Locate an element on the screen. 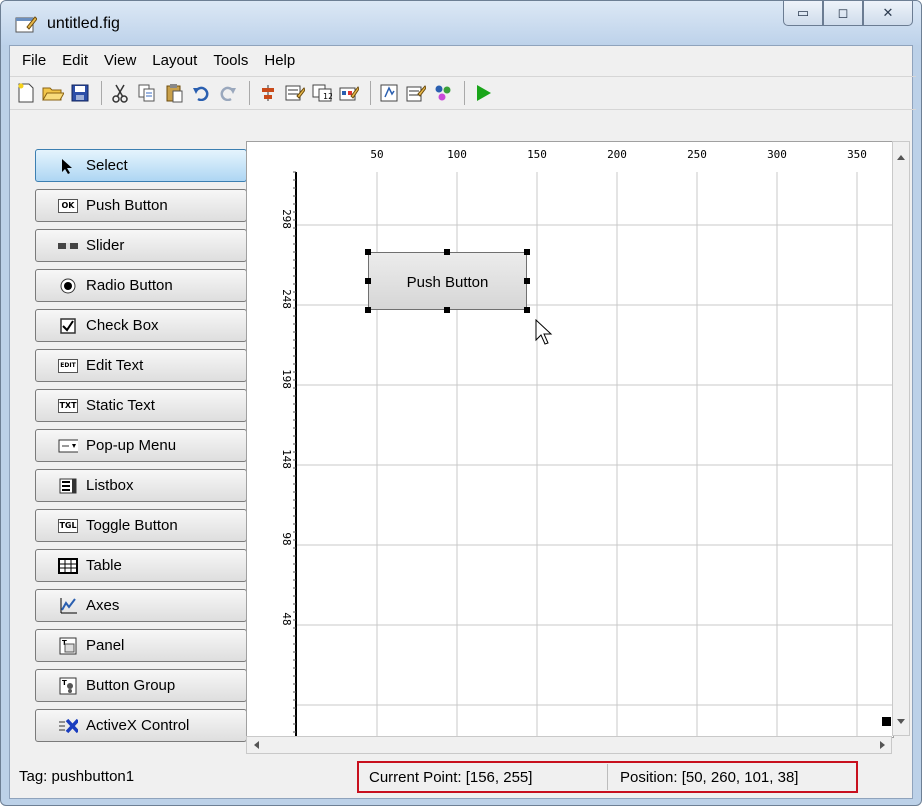 This screenshot has width=922, height=806. palette-label: Panel is located at coordinates (105, 645).